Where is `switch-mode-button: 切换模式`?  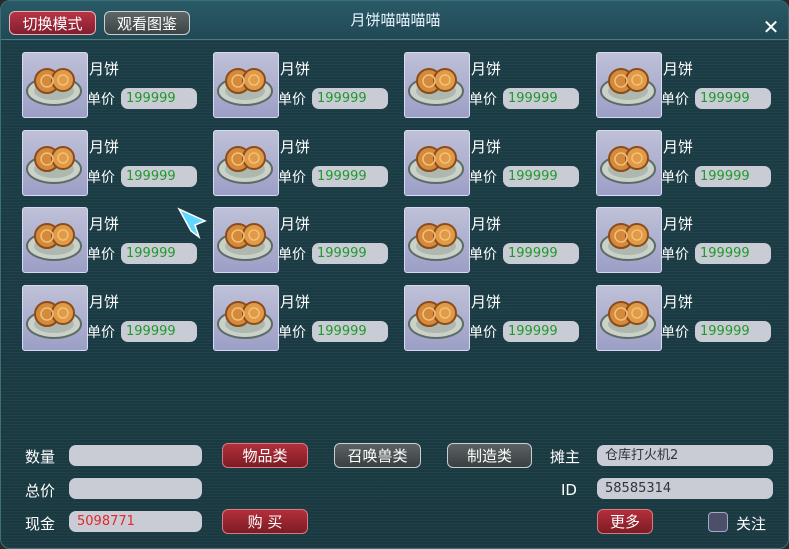
switch-mode-button: 切换模式 is located at coordinates (52, 23).